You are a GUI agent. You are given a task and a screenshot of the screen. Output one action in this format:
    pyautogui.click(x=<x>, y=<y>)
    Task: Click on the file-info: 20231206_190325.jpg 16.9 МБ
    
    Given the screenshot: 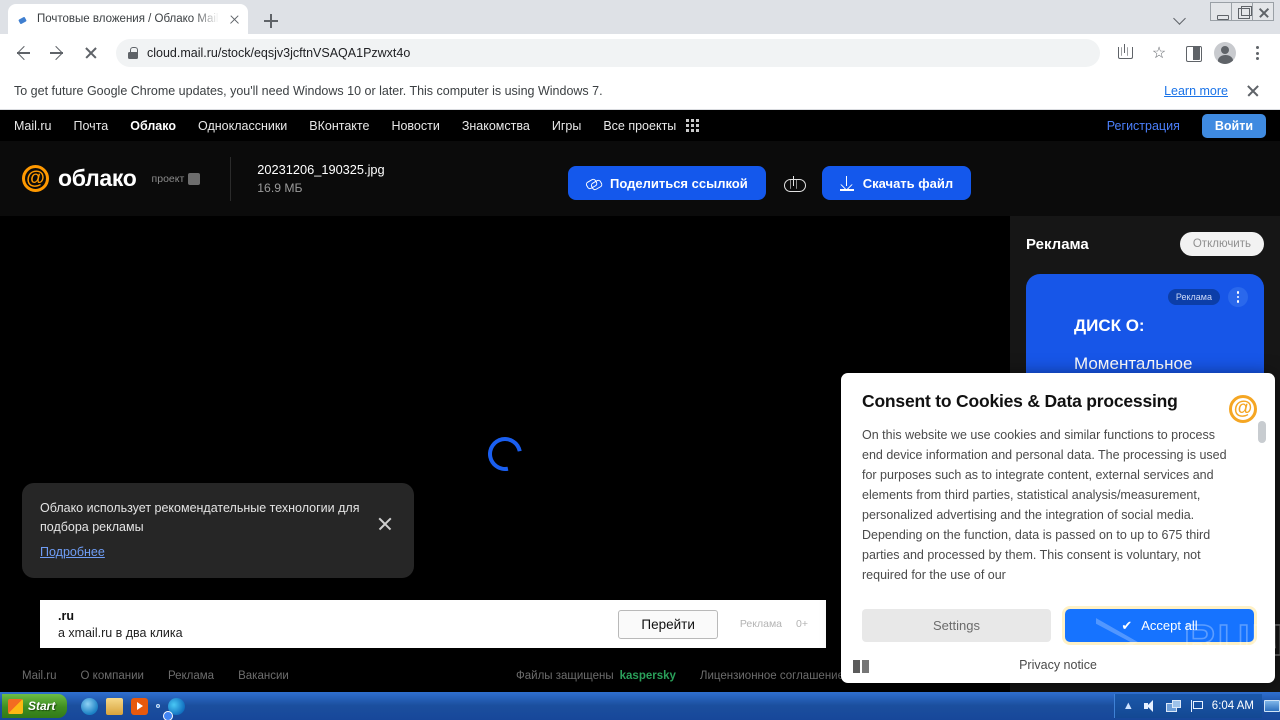 What is the action you would take?
    pyautogui.click(x=320, y=178)
    